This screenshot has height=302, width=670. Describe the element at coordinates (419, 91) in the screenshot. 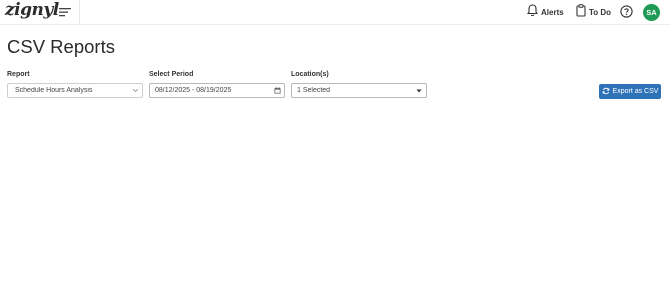

I see `caret-down-icon` at that location.